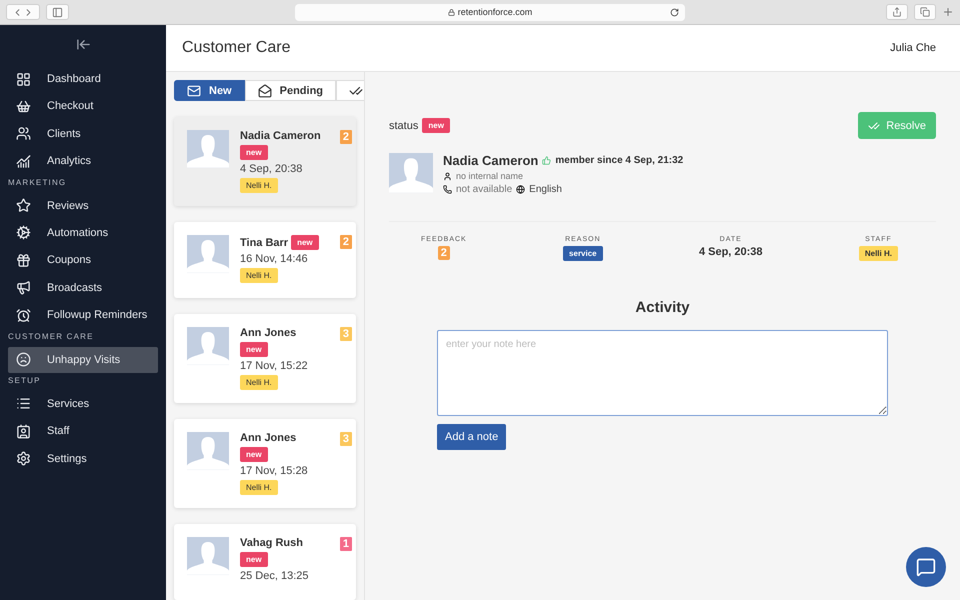  I want to click on sidebar-item: Followup Reminders, so click(83, 315).